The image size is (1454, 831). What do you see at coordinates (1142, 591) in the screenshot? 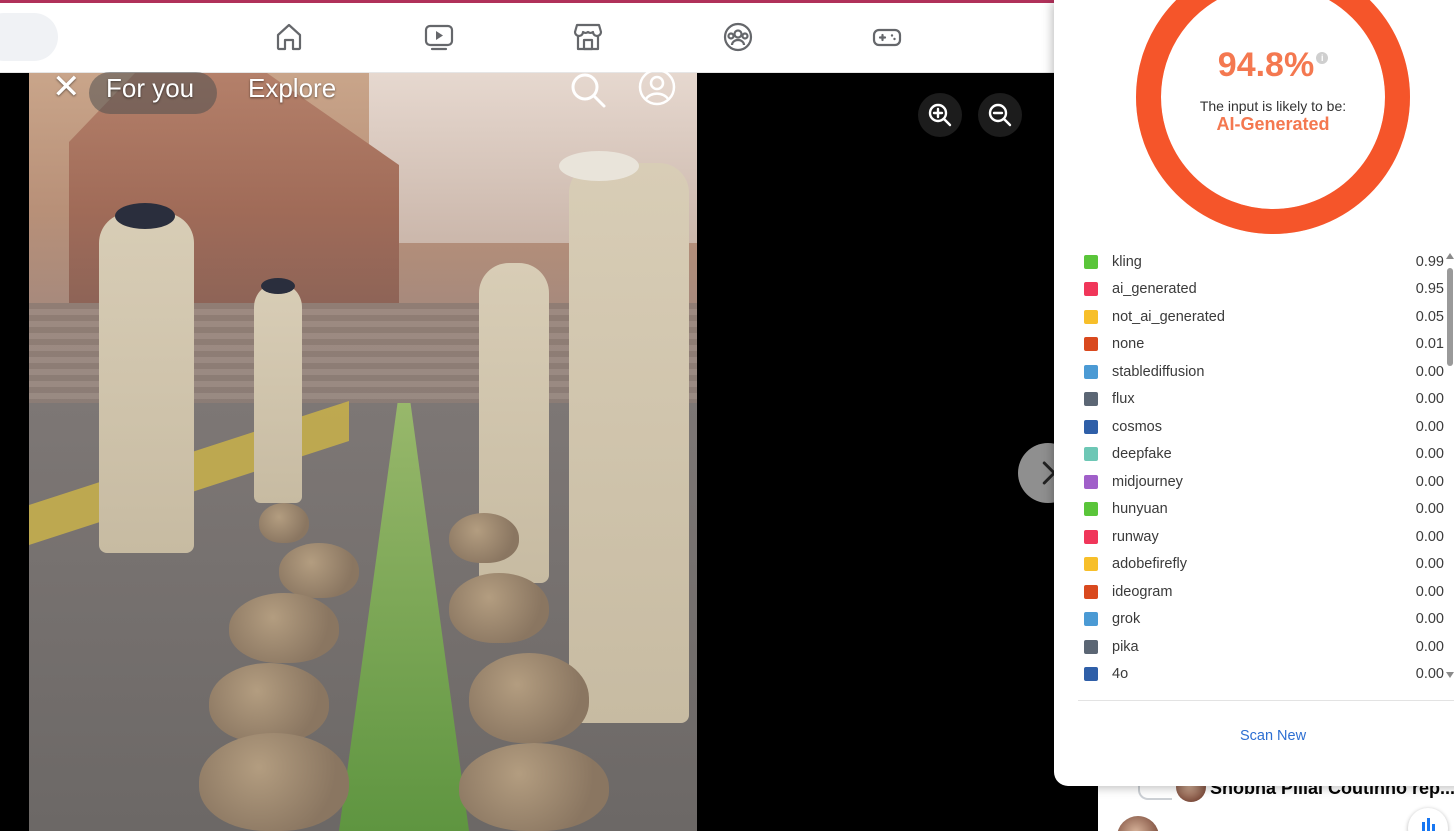
I see `score-label: ideogram` at bounding box center [1142, 591].